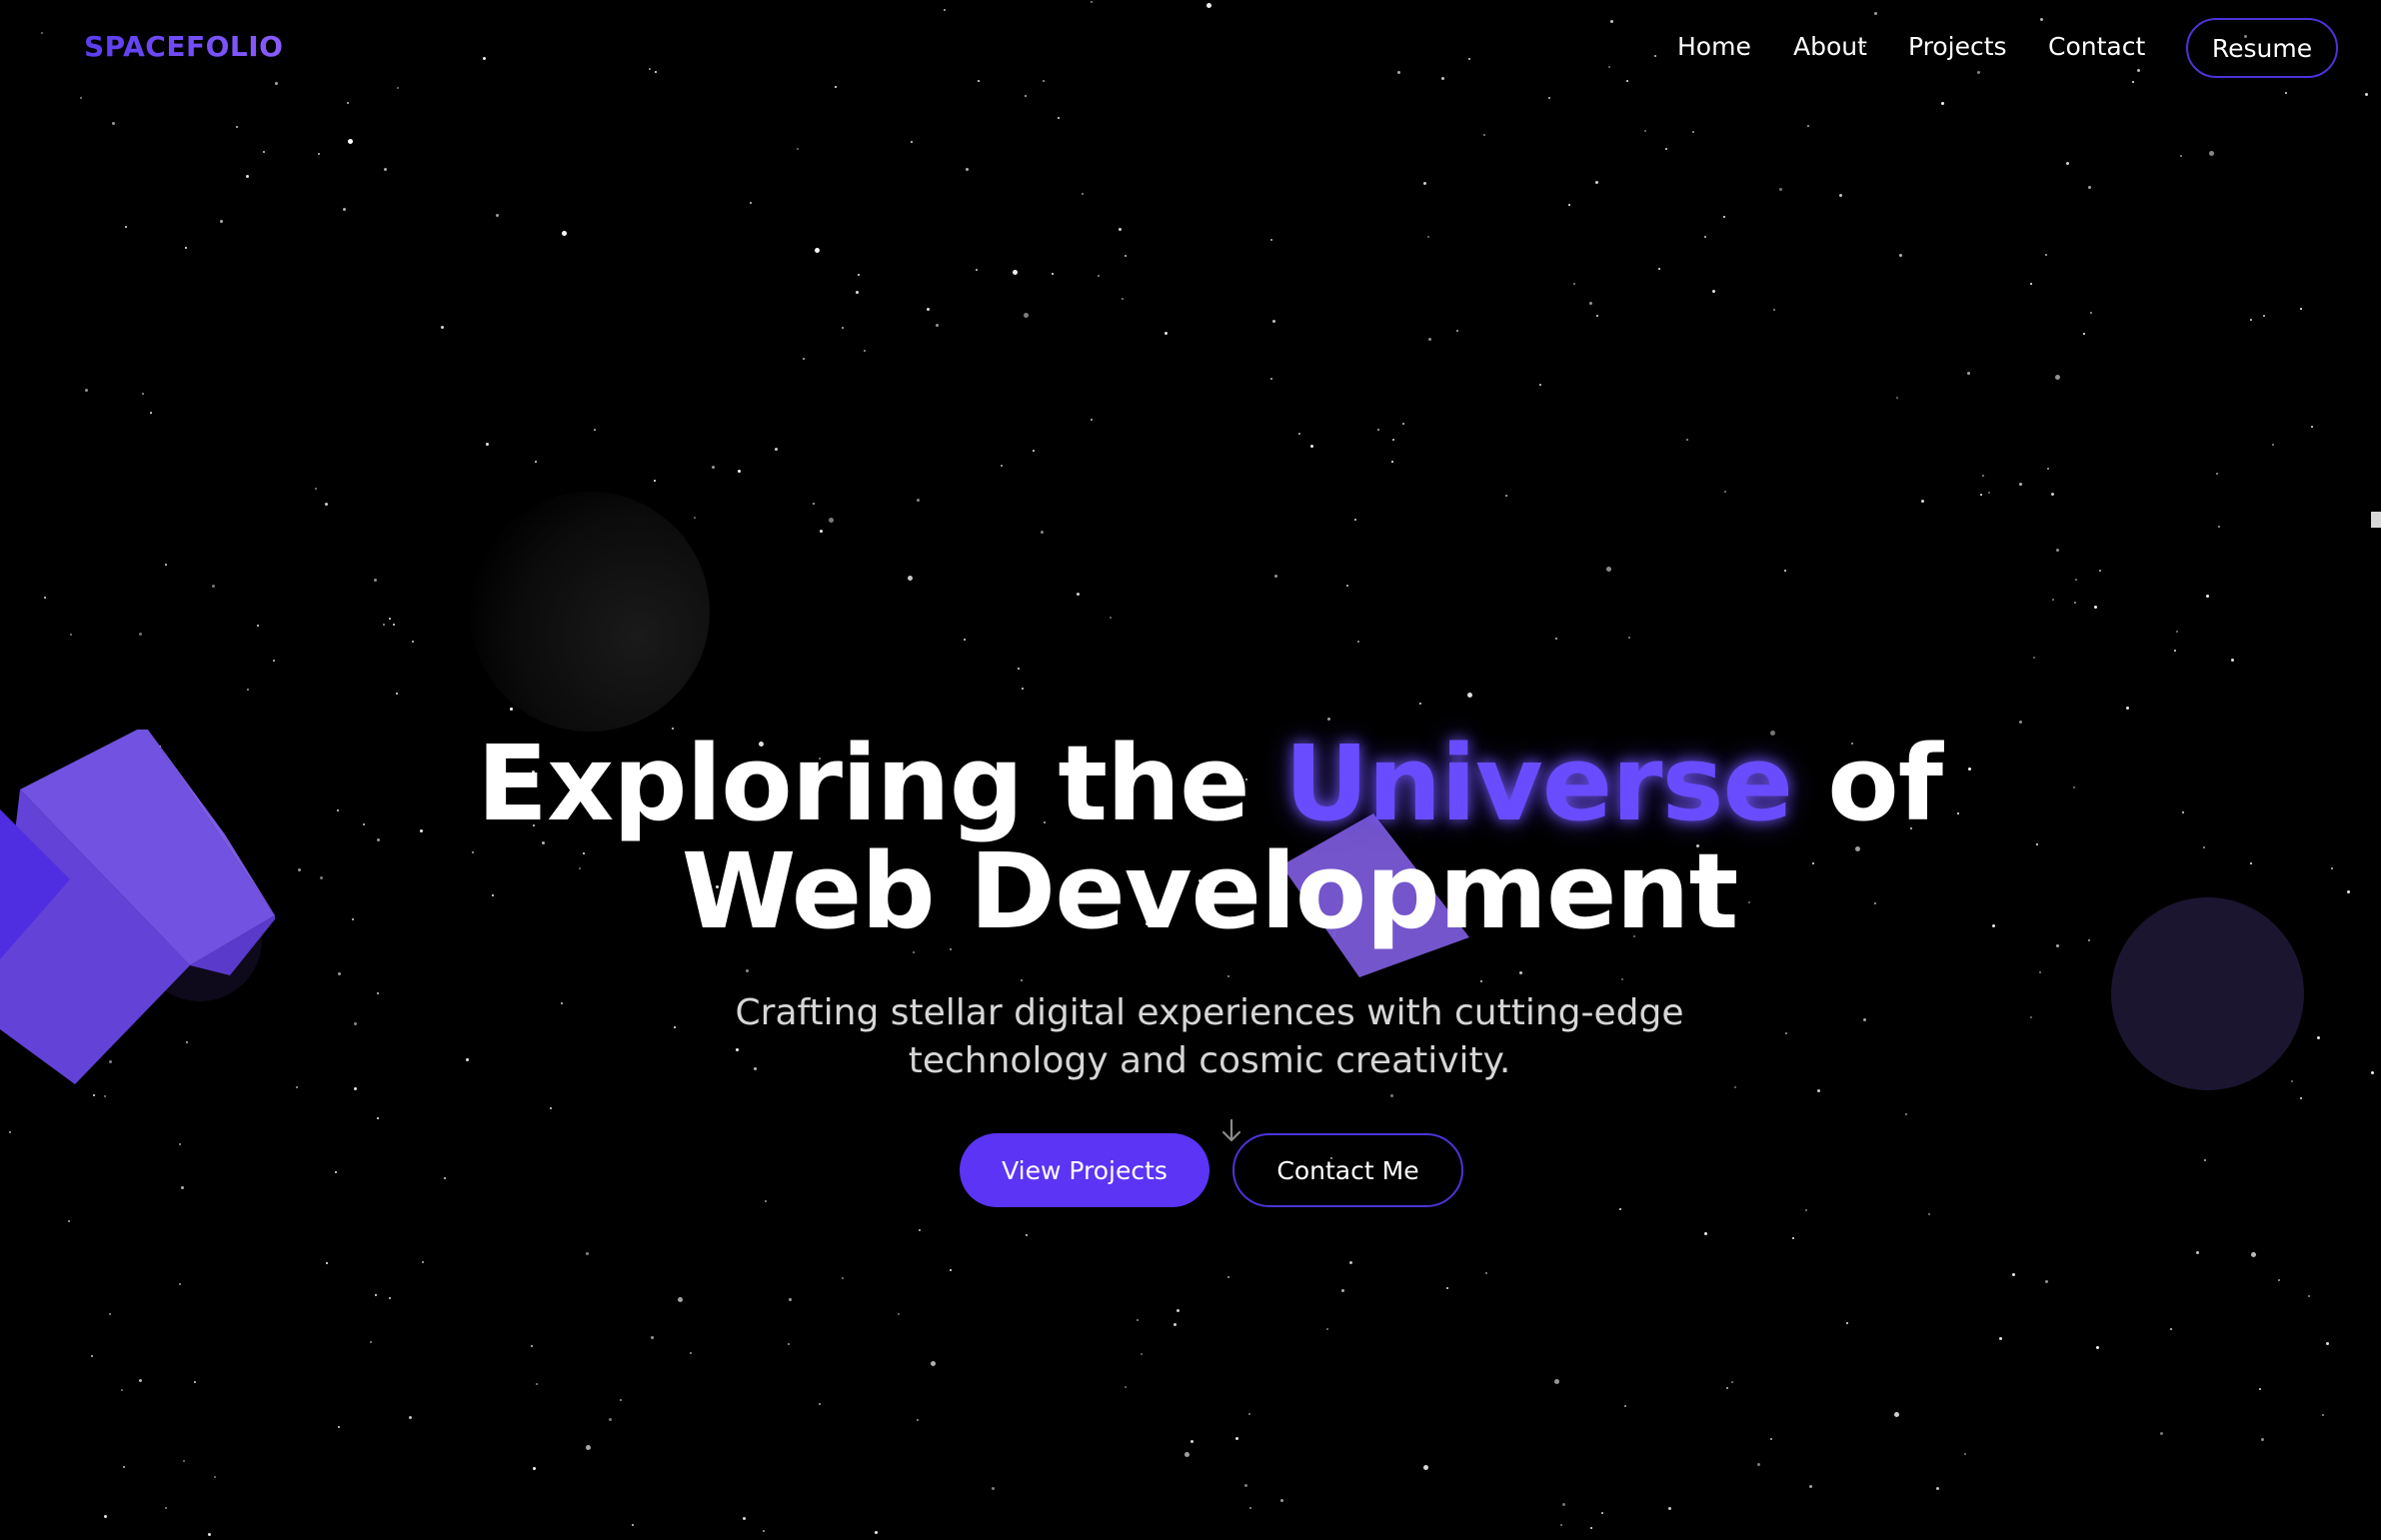 This screenshot has width=2381, height=1540. What do you see at coordinates (1714, 46) in the screenshot?
I see `nav-link-home: Home` at bounding box center [1714, 46].